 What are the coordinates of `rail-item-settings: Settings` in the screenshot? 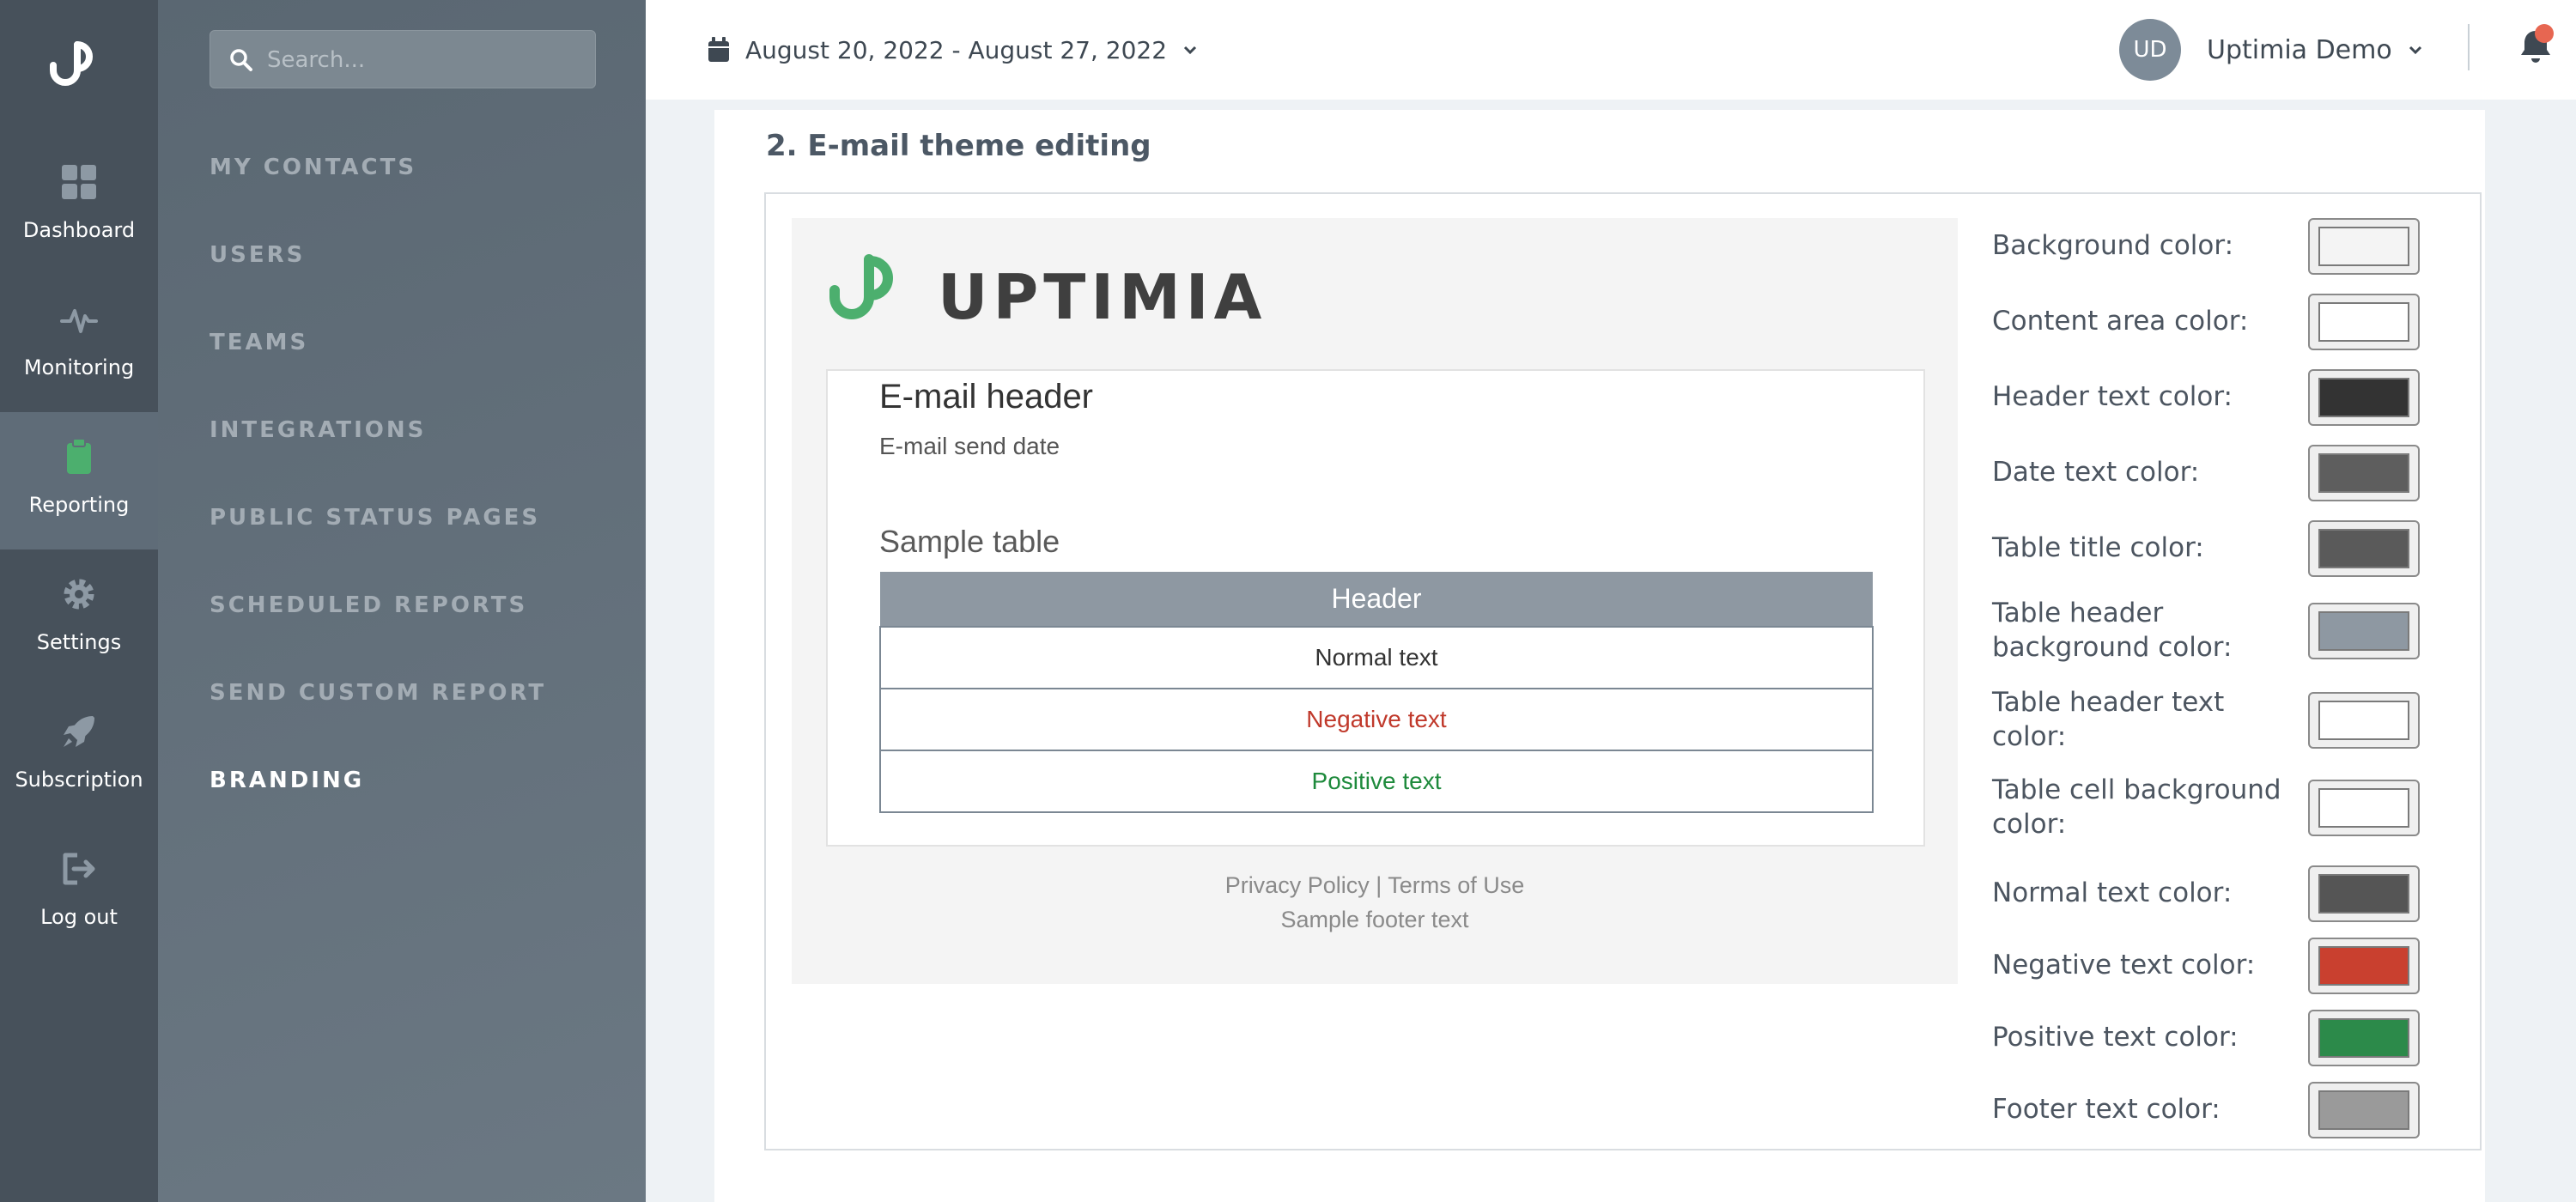 It's located at (79, 618).